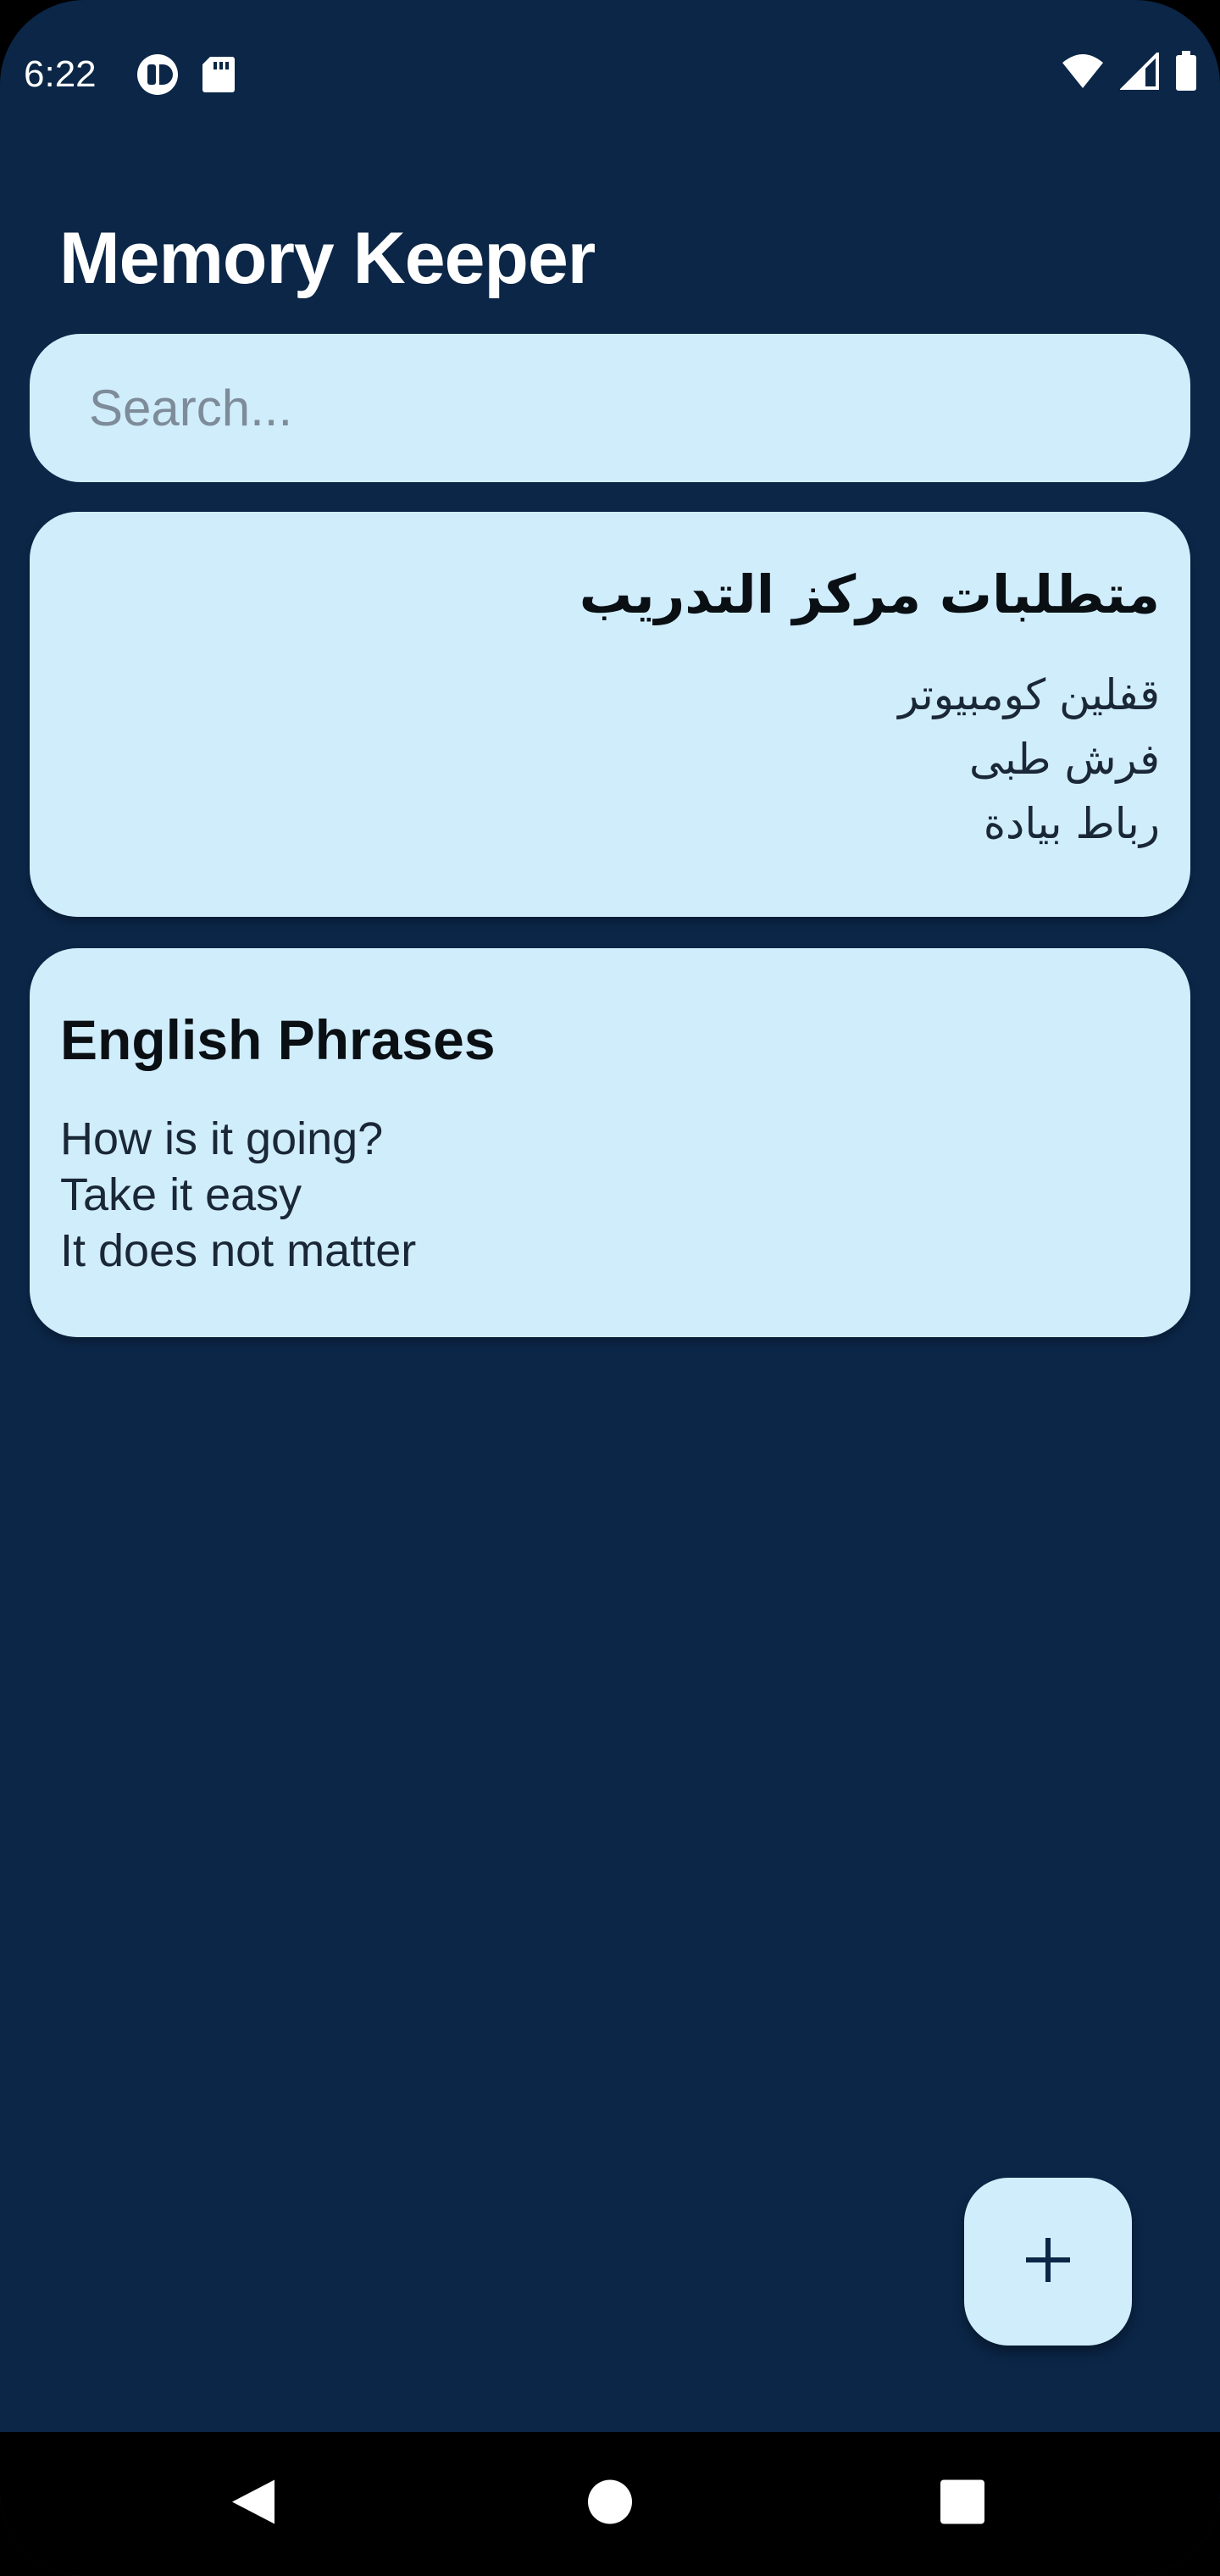 The width and height of the screenshot is (1220, 2576). What do you see at coordinates (1083, 73) in the screenshot?
I see `wifi-icon` at bounding box center [1083, 73].